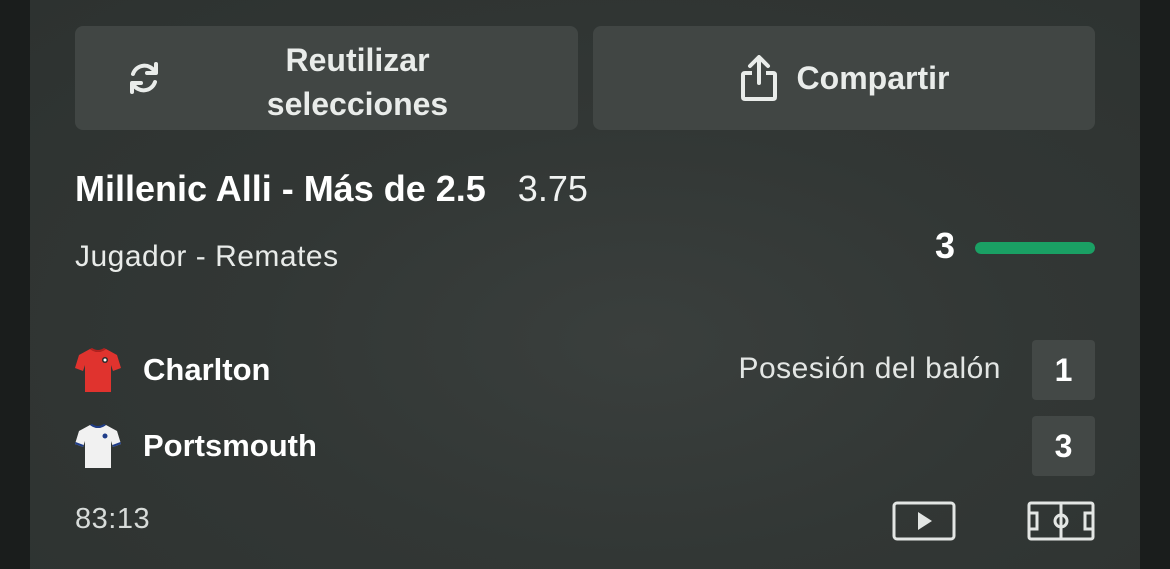  What do you see at coordinates (144, 78) in the screenshot?
I see `refresh-icon` at bounding box center [144, 78].